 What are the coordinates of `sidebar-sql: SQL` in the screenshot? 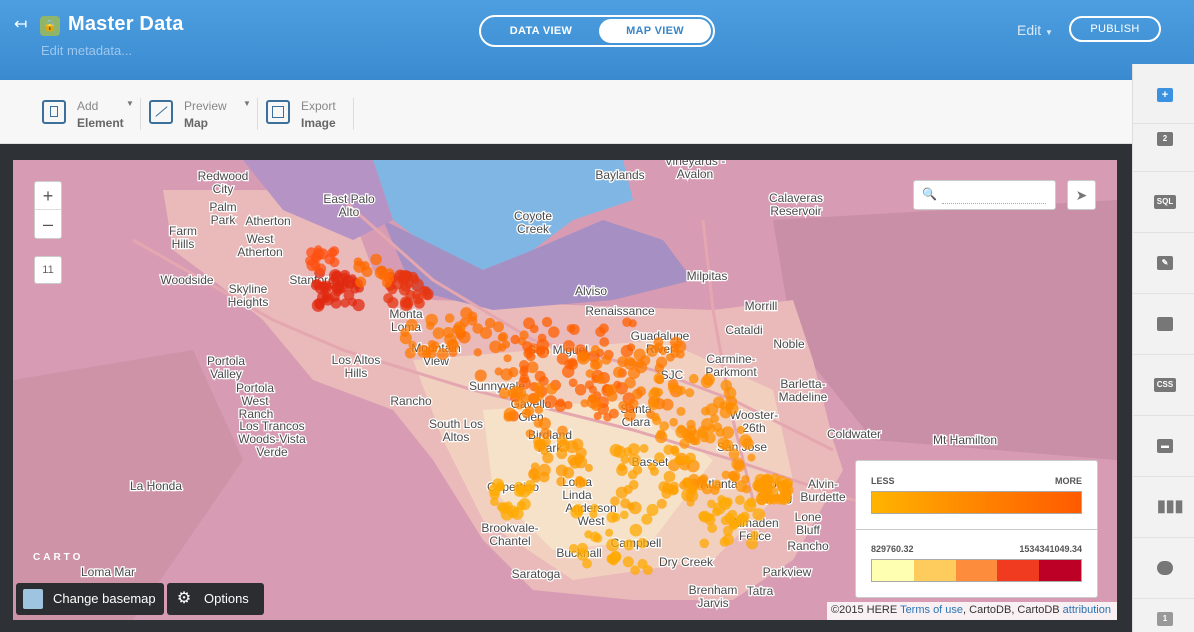 It's located at (1163, 203).